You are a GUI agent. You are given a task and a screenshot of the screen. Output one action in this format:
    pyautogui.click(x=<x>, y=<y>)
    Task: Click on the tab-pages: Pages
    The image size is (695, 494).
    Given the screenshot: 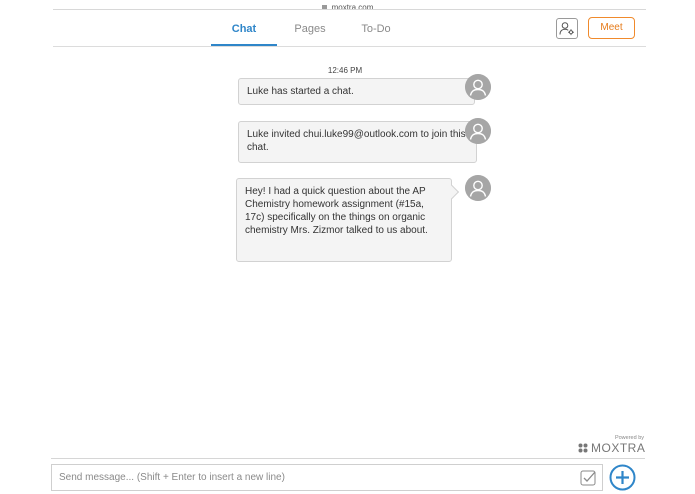 What is the action you would take?
    pyautogui.click(x=310, y=30)
    